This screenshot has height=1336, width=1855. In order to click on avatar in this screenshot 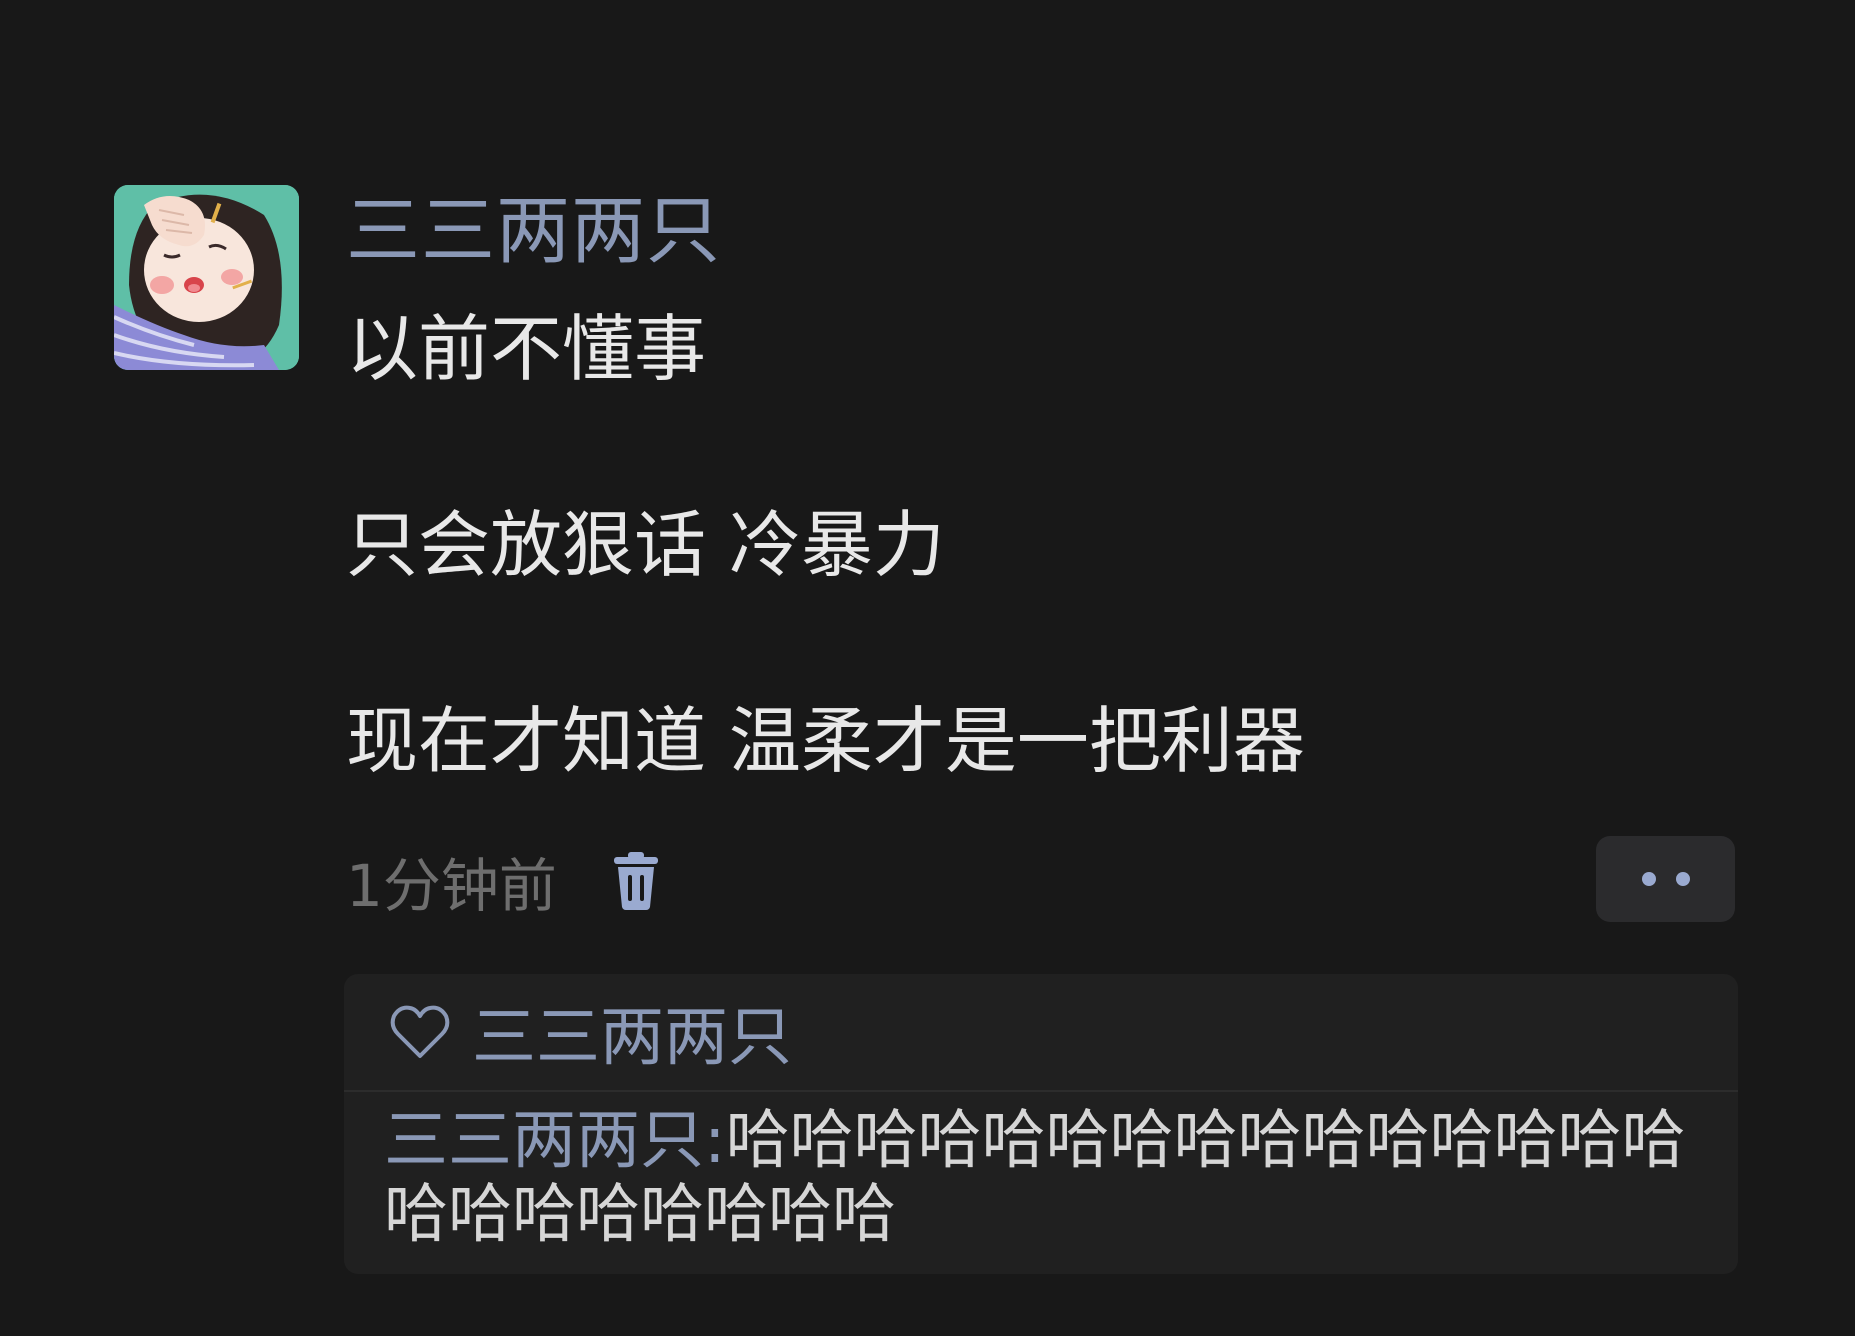, I will do `click(206, 277)`.